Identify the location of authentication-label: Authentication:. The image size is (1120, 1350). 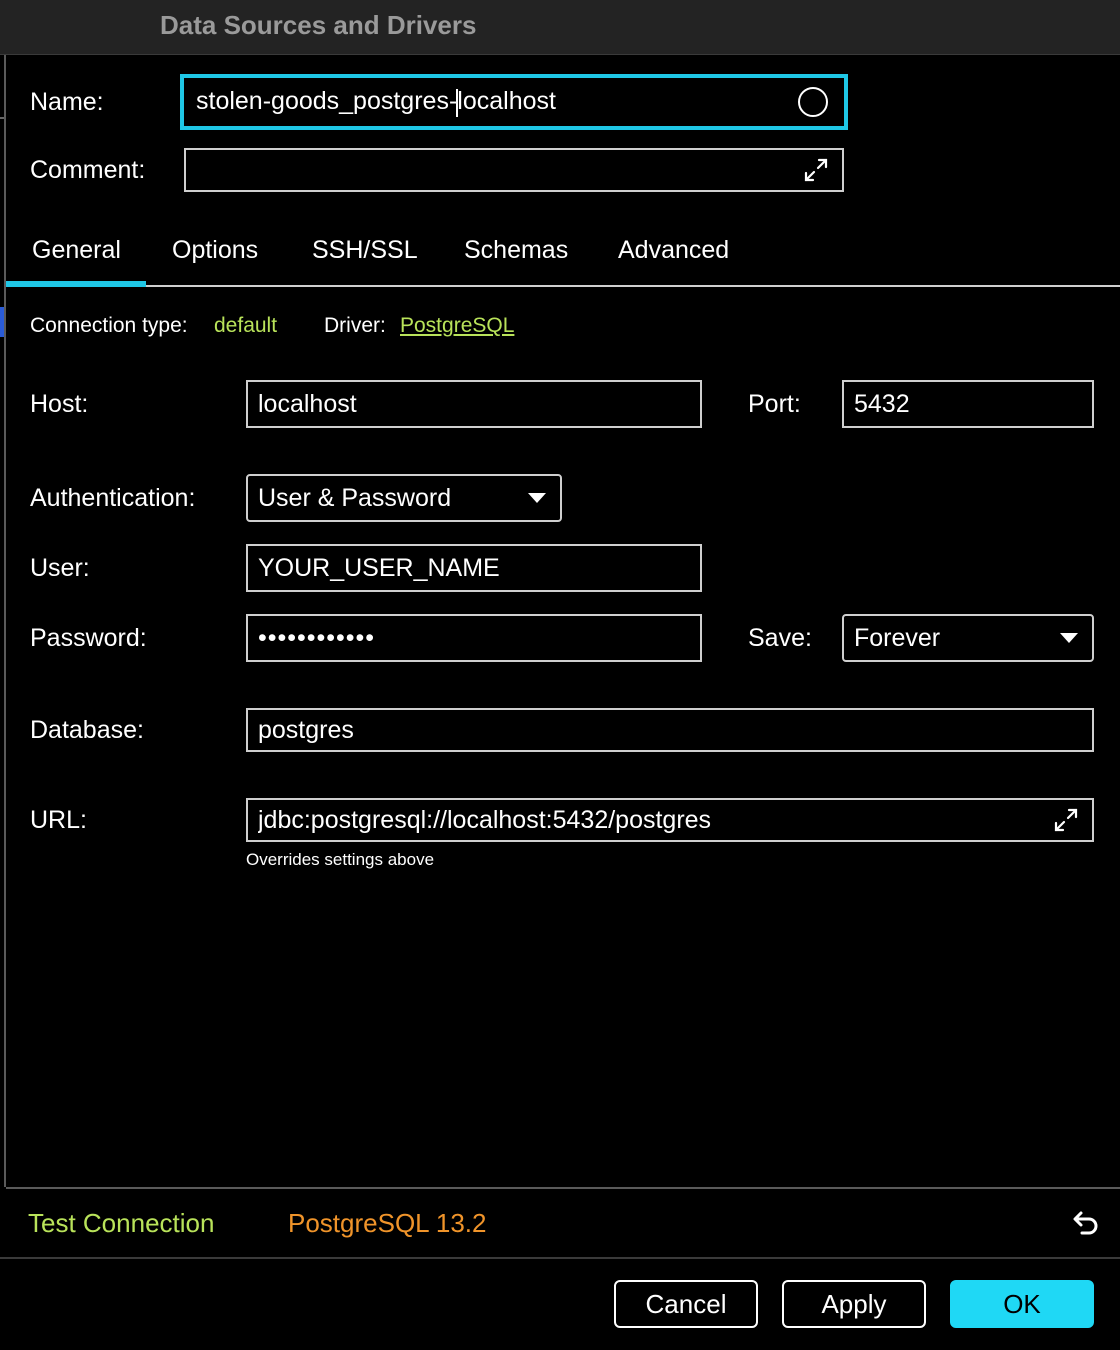
(113, 498).